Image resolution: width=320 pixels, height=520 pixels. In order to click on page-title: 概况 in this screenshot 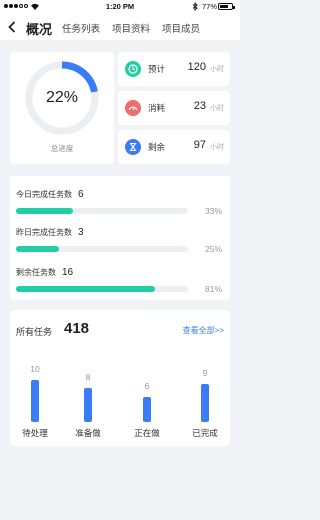, I will do `click(39, 29)`.